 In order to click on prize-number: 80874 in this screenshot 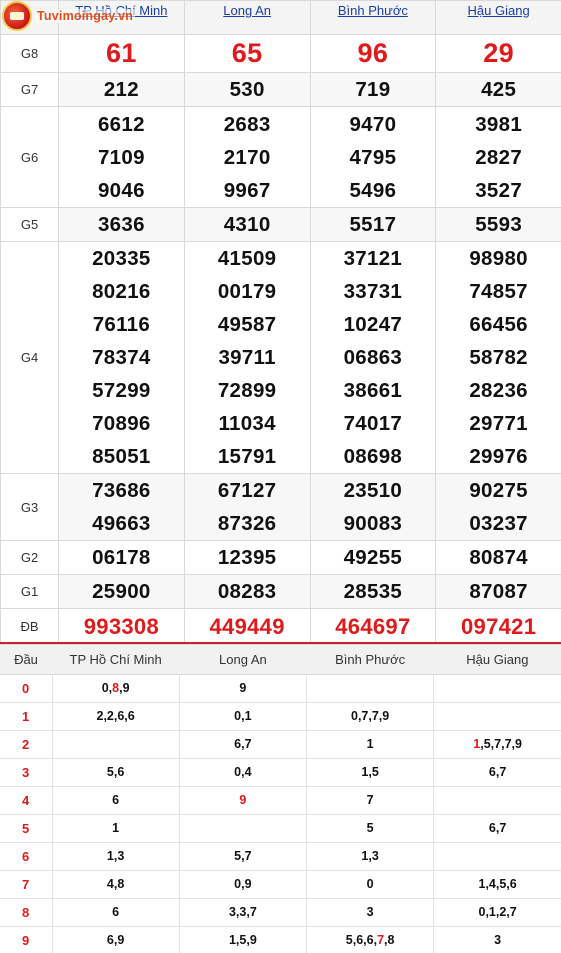, I will do `click(498, 557)`.